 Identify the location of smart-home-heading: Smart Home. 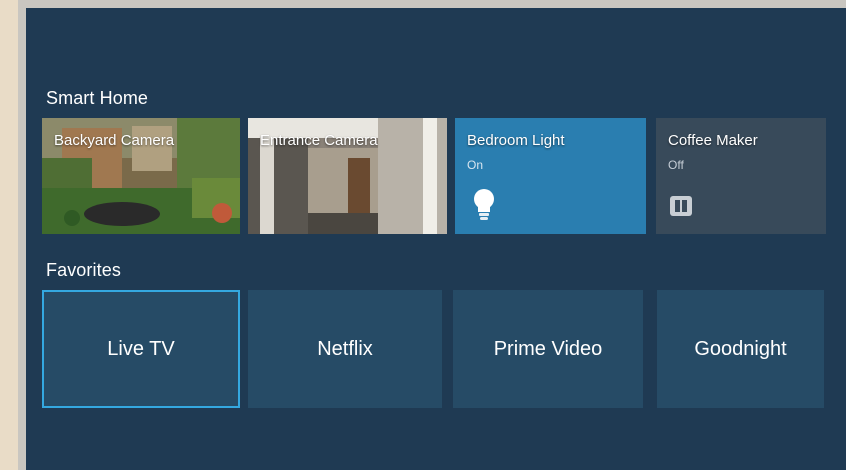
(97, 98).